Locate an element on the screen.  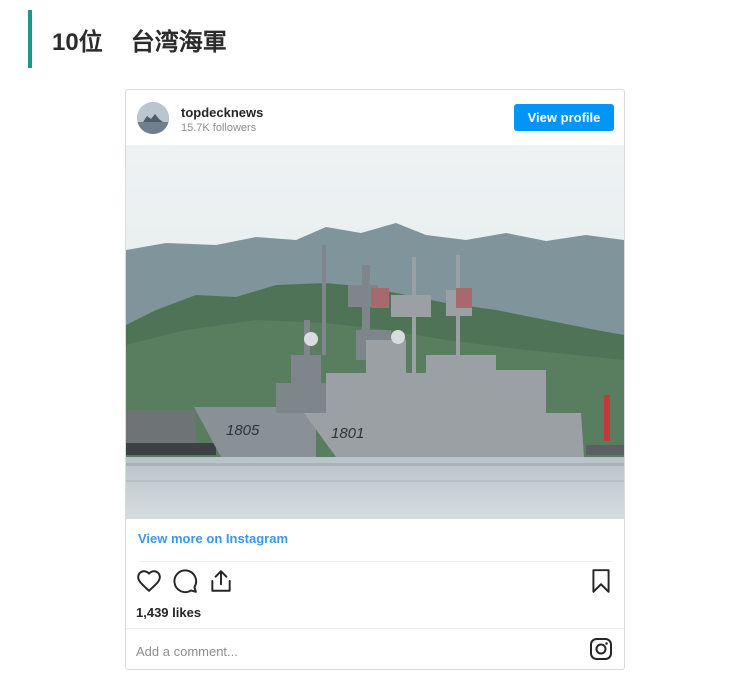
hull-number-1805: 1805 is located at coordinates (243, 430).